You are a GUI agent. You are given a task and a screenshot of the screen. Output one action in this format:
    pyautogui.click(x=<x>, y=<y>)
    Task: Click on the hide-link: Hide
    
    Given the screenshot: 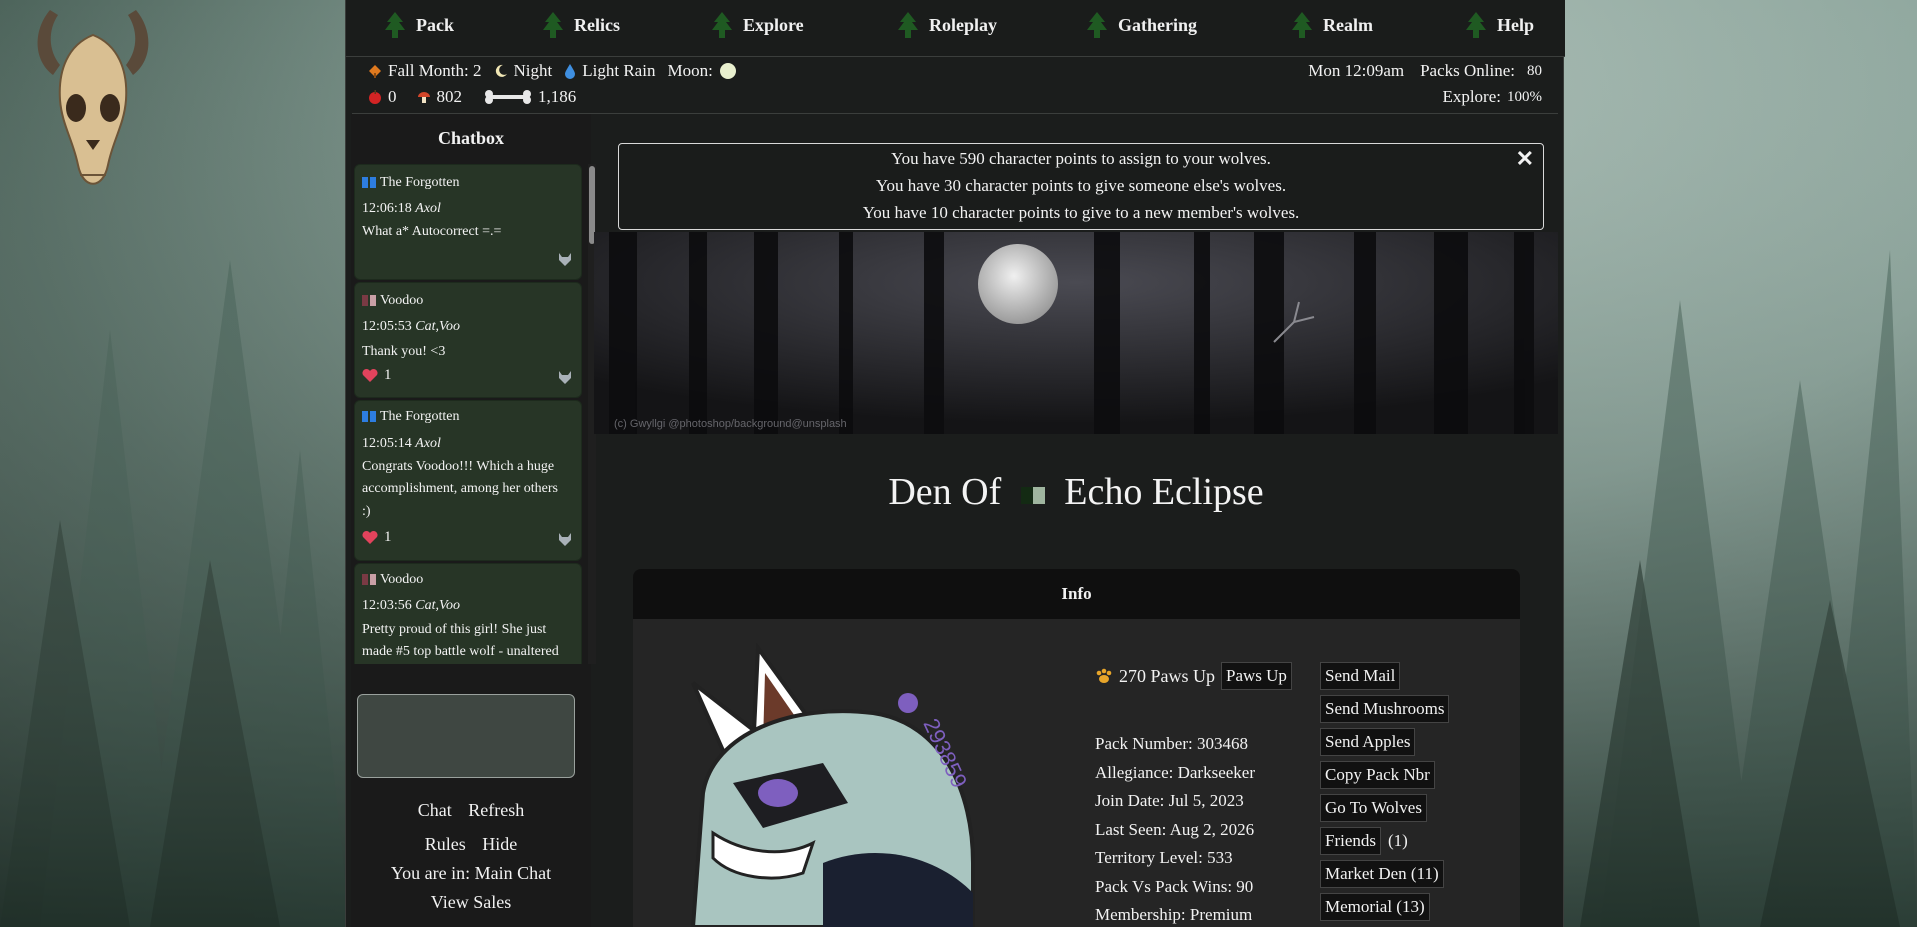 What is the action you would take?
    pyautogui.click(x=499, y=844)
    